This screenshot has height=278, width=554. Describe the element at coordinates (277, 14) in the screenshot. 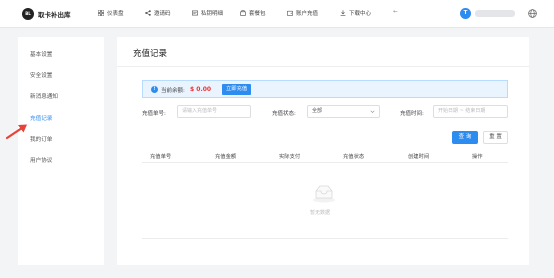

I see `top-navbar: BL 取卡补出库 仪表盘 邀请码 私钥明细 套餐包 账户充值 下载中心 ← T` at that location.